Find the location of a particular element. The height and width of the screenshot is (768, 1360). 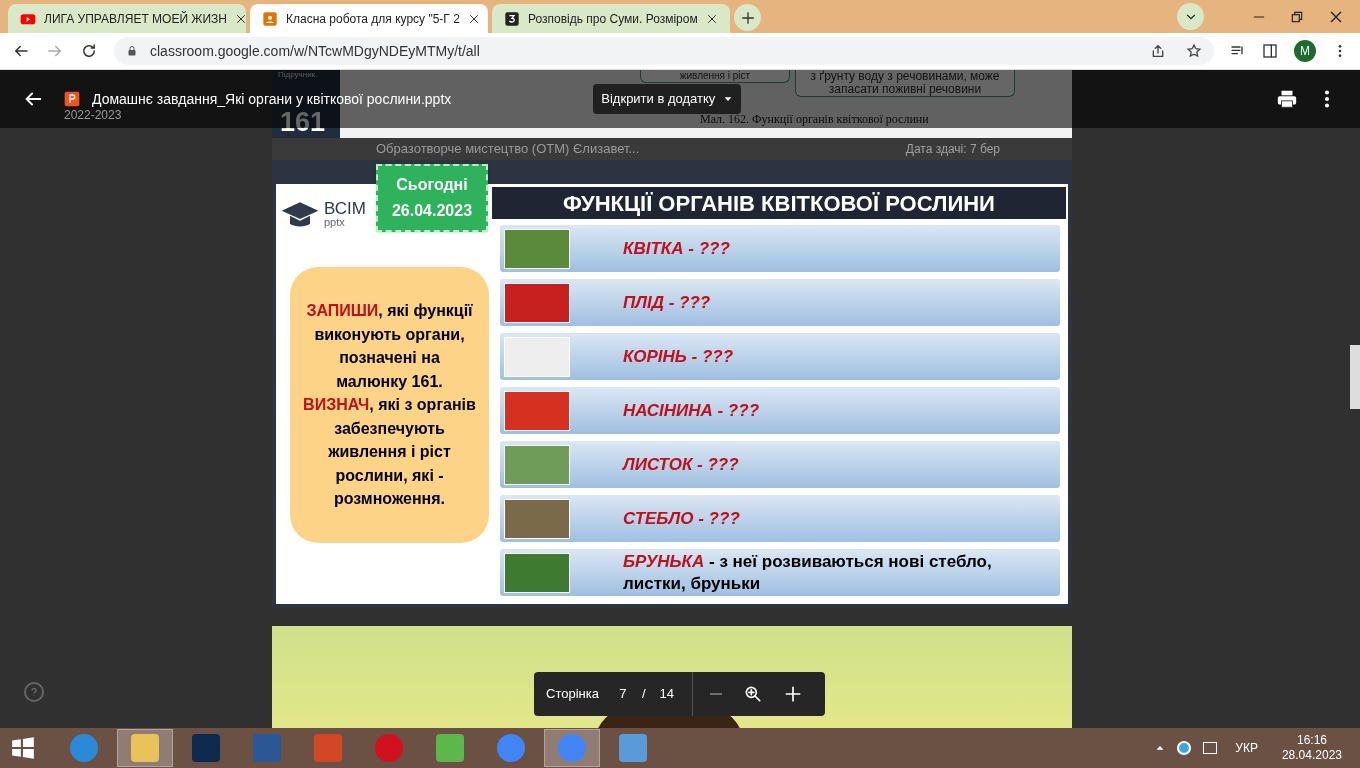

share-icon is located at coordinates (1158, 51).